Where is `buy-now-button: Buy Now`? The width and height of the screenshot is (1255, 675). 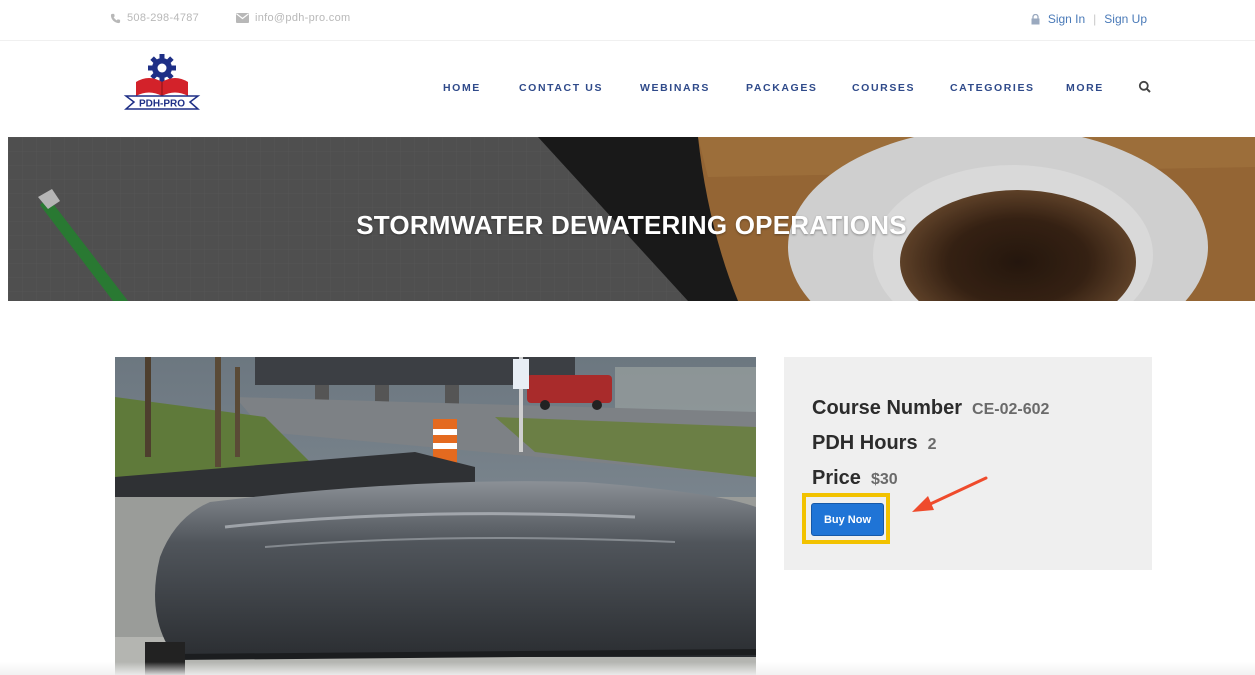 buy-now-button: Buy Now is located at coordinates (847, 519).